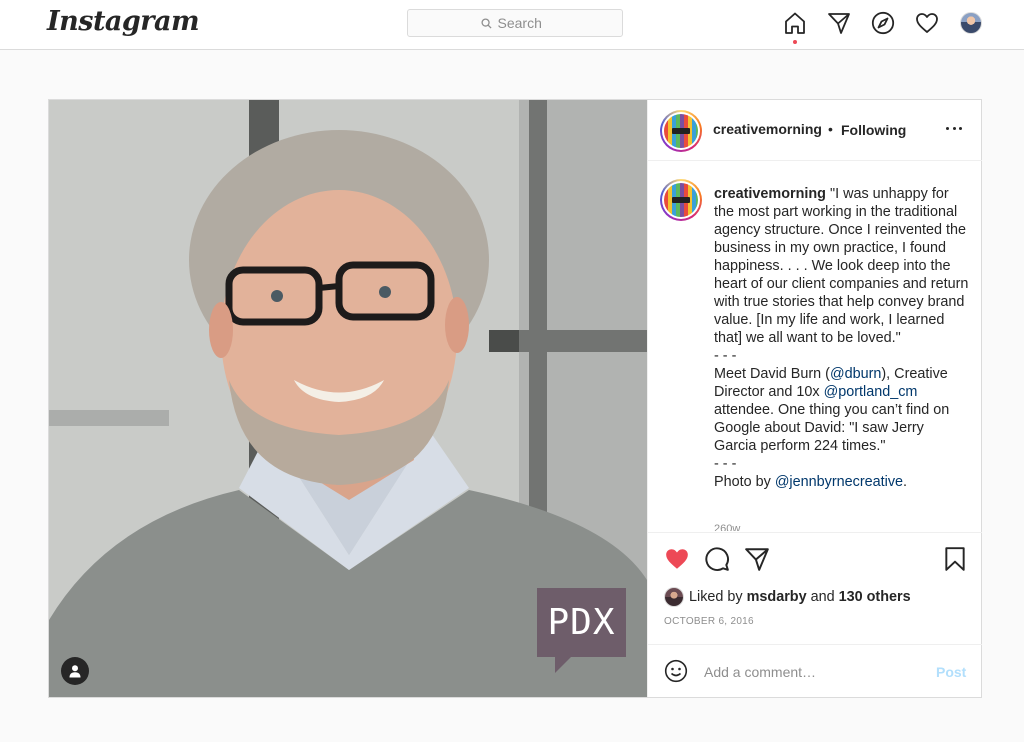  I want to click on post-header: creativemorning • Following, so click(815, 130).